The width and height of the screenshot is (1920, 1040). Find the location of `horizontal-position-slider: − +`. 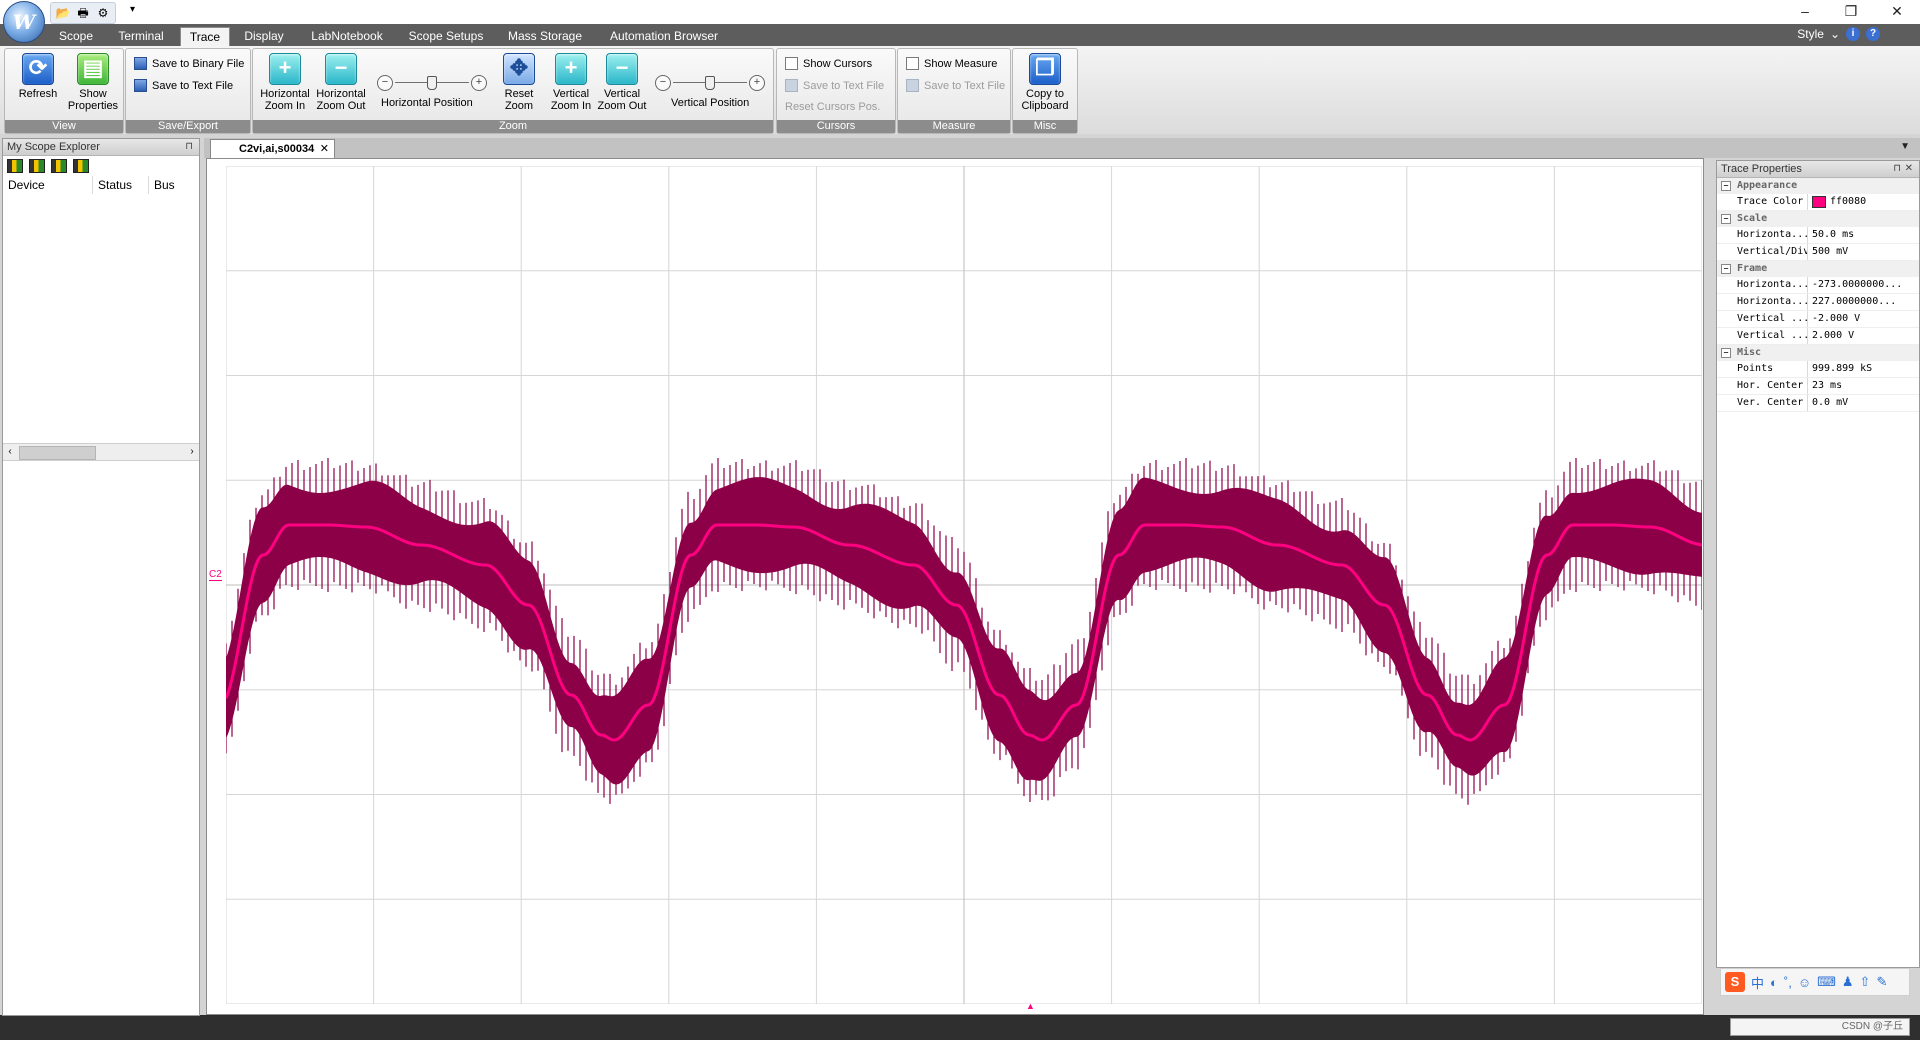

horizontal-position-slider: − + is located at coordinates (432, 83).